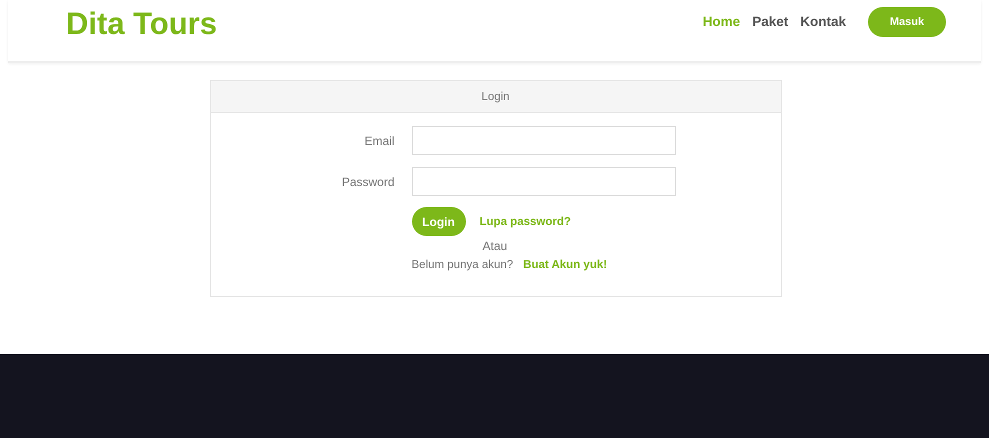  What do you see at coordinates (907, 21) in the screenshot?
I see `masuk-button: Masuk` at bounding box center [907, 21].